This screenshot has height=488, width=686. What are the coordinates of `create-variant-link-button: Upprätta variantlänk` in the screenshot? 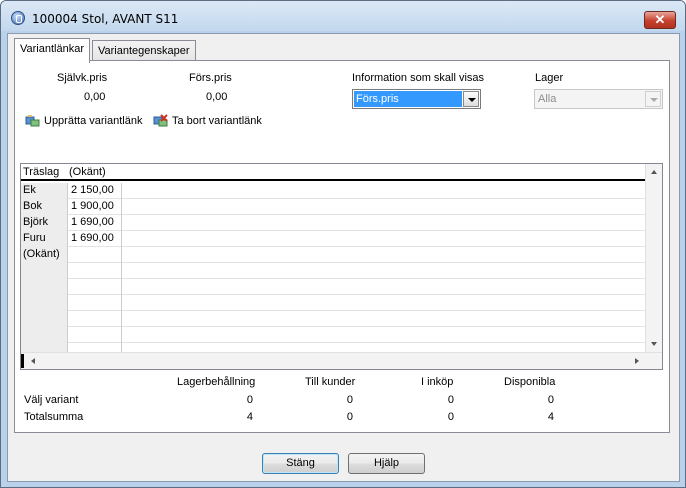 It's located at (87, 122).